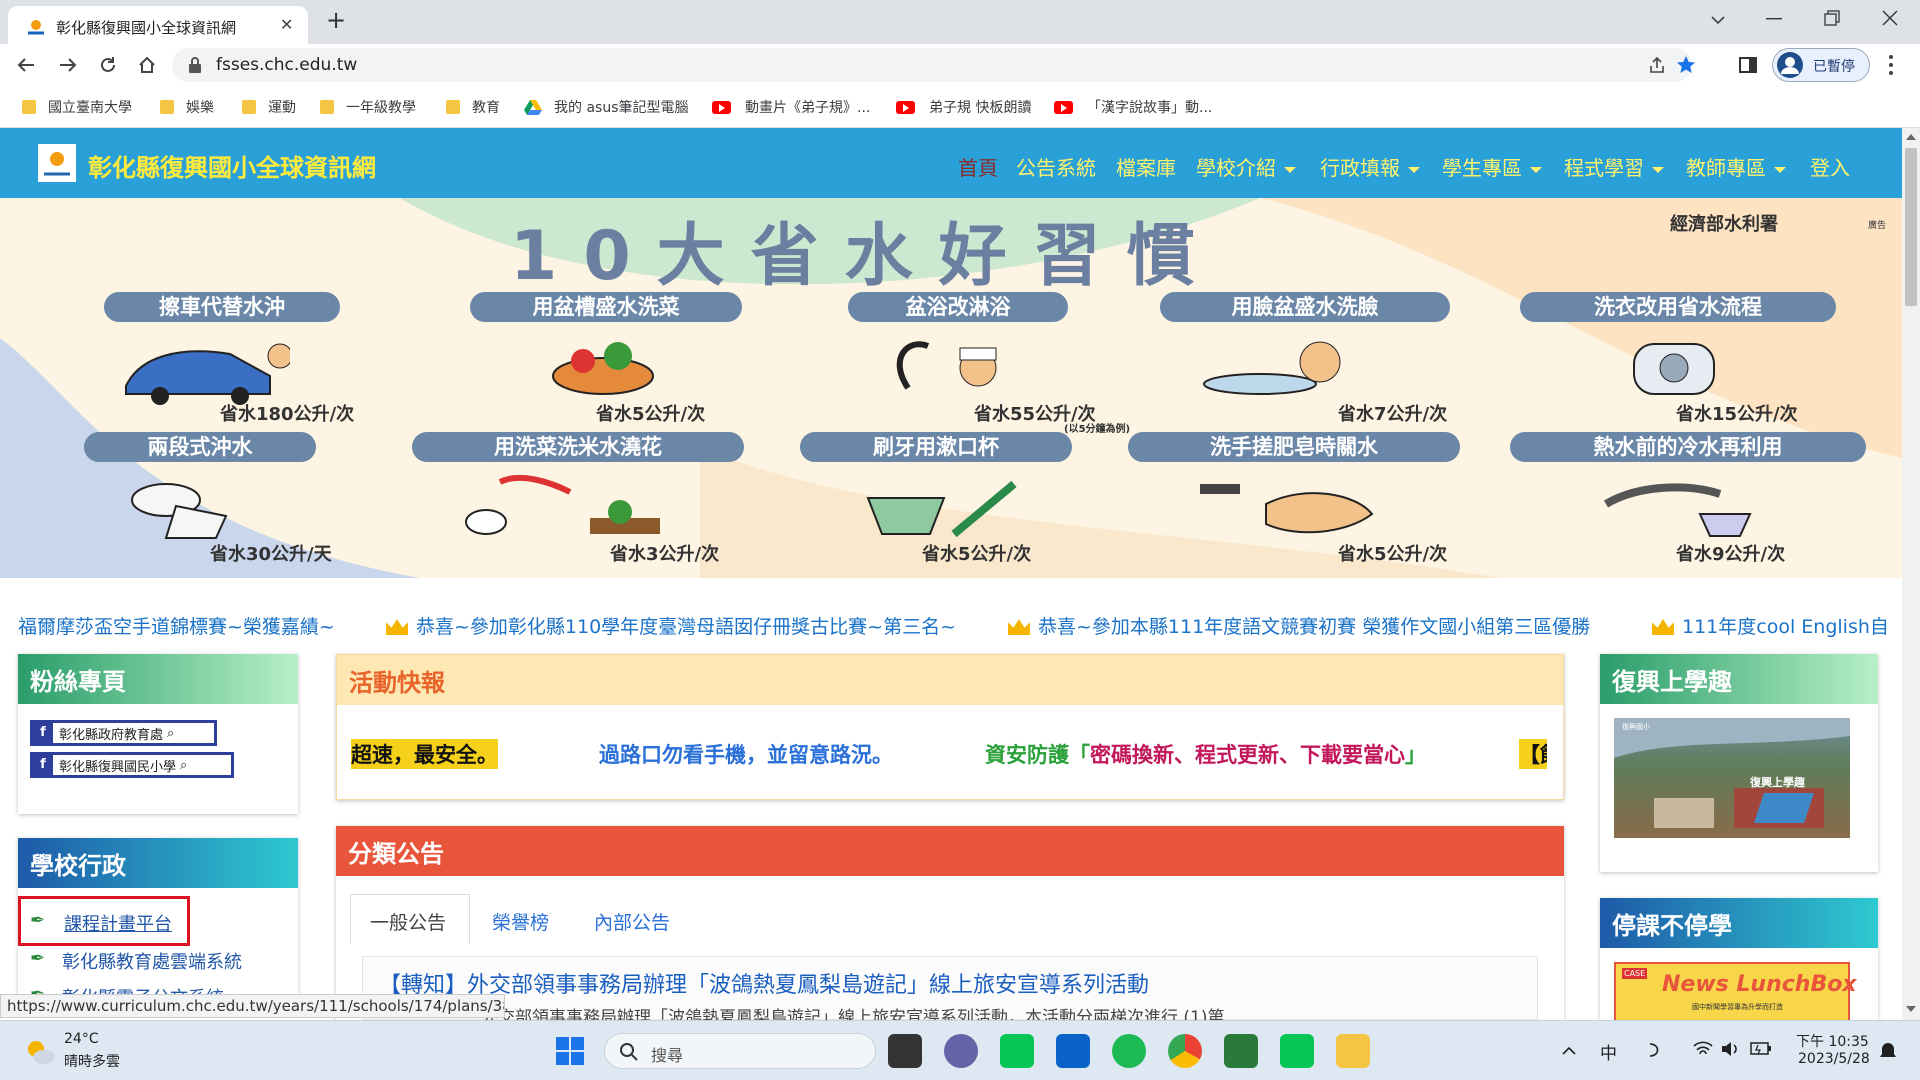 The image size is (1920, 1080). I want to click on chevron-up-icon, so click(1569, 1051).